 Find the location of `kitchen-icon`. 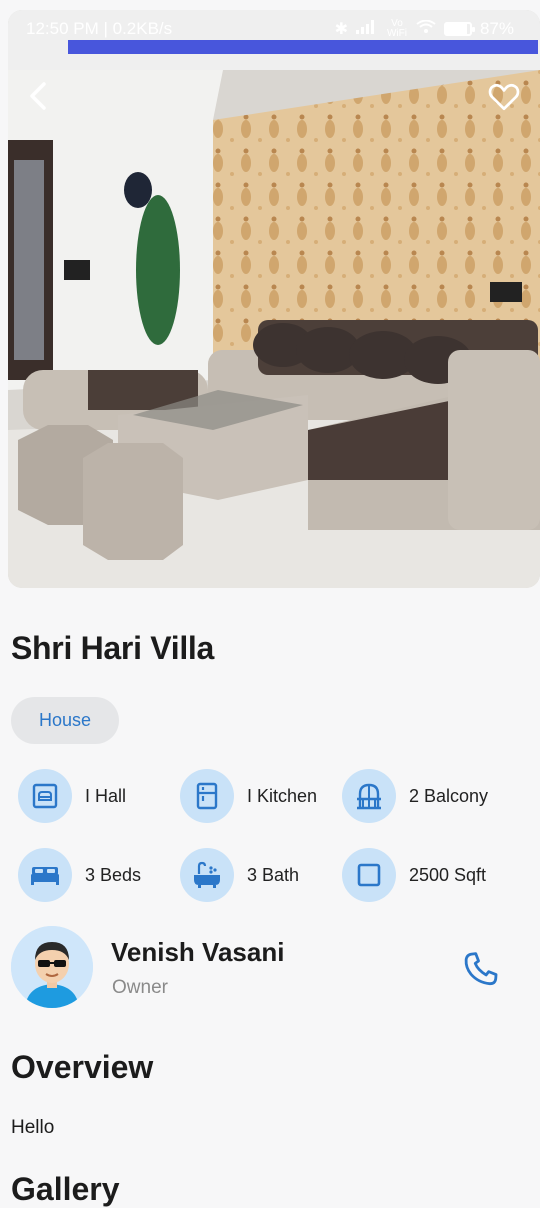

kitchen-icon is located at coordinates (207, 796).